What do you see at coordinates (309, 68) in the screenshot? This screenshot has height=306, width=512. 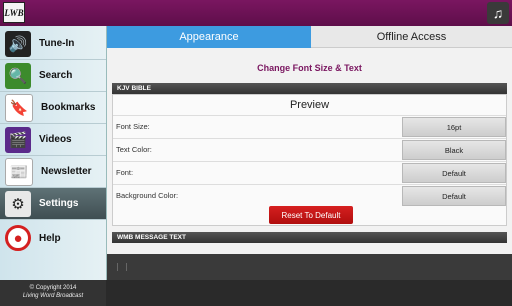 I see `page-title: Change Font Size & Text` at bounding box center [309, 68].